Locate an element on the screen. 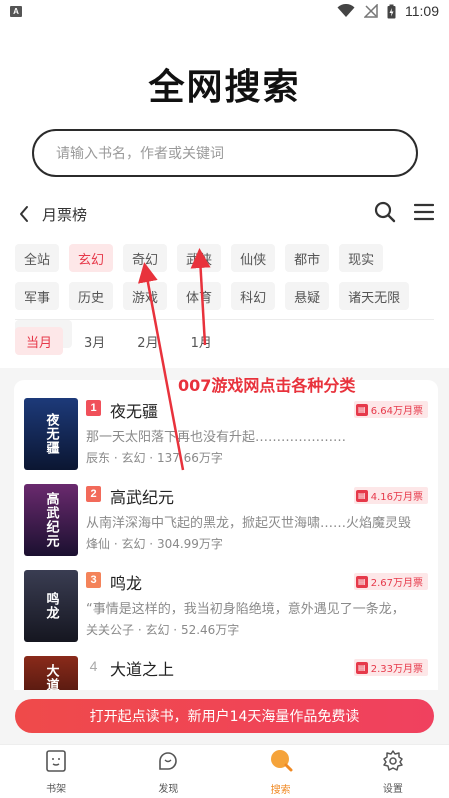 Image resolution: width=449 pixels, height=798 pixels. bottom-nav: 书架 发现 搜索 设置 is located at coordinates (224, 771).